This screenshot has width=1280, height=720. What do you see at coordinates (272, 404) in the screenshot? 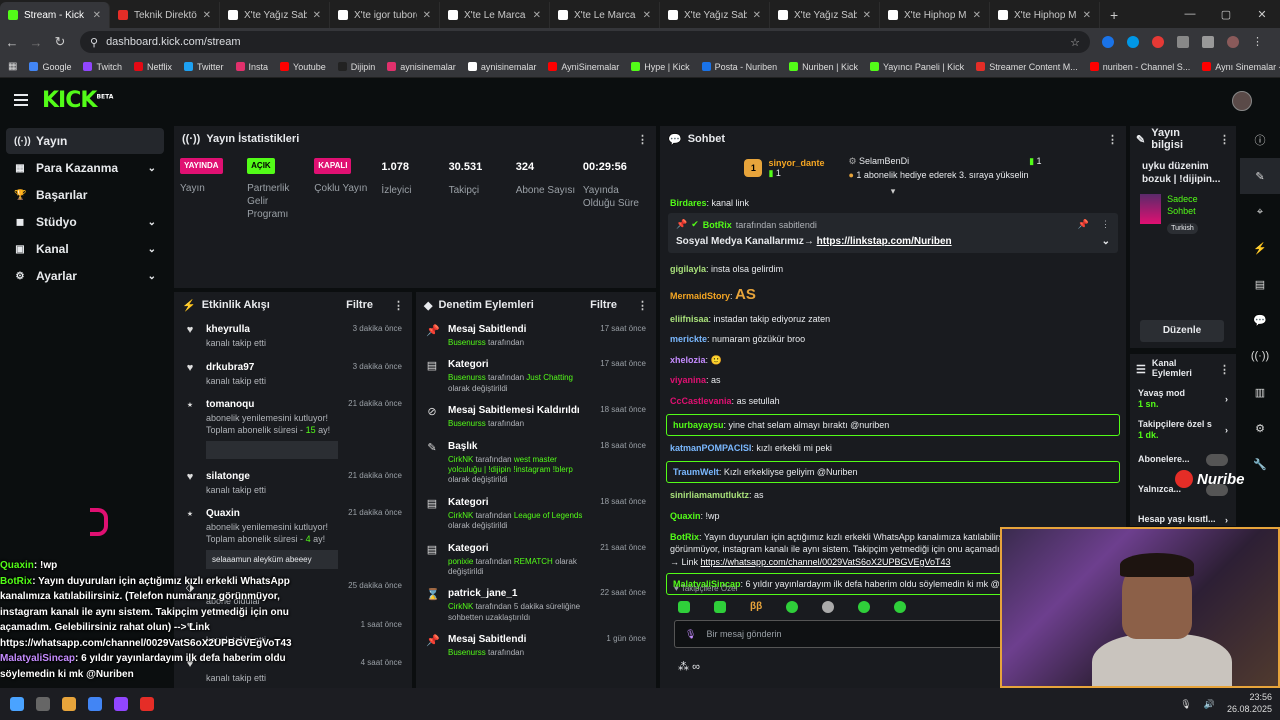
I see `activity-user: tomanoqu` at bounding box center [272, 404].